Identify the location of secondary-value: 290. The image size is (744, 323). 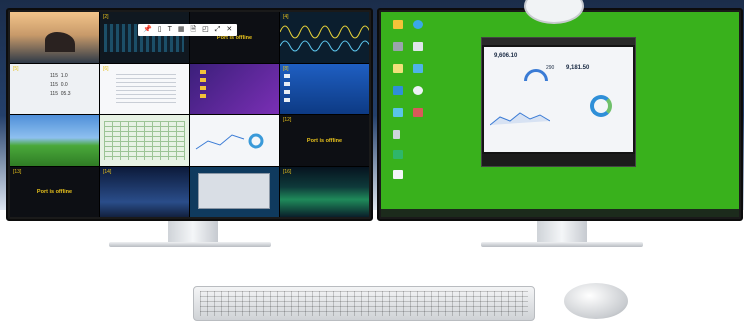
(550, 68).